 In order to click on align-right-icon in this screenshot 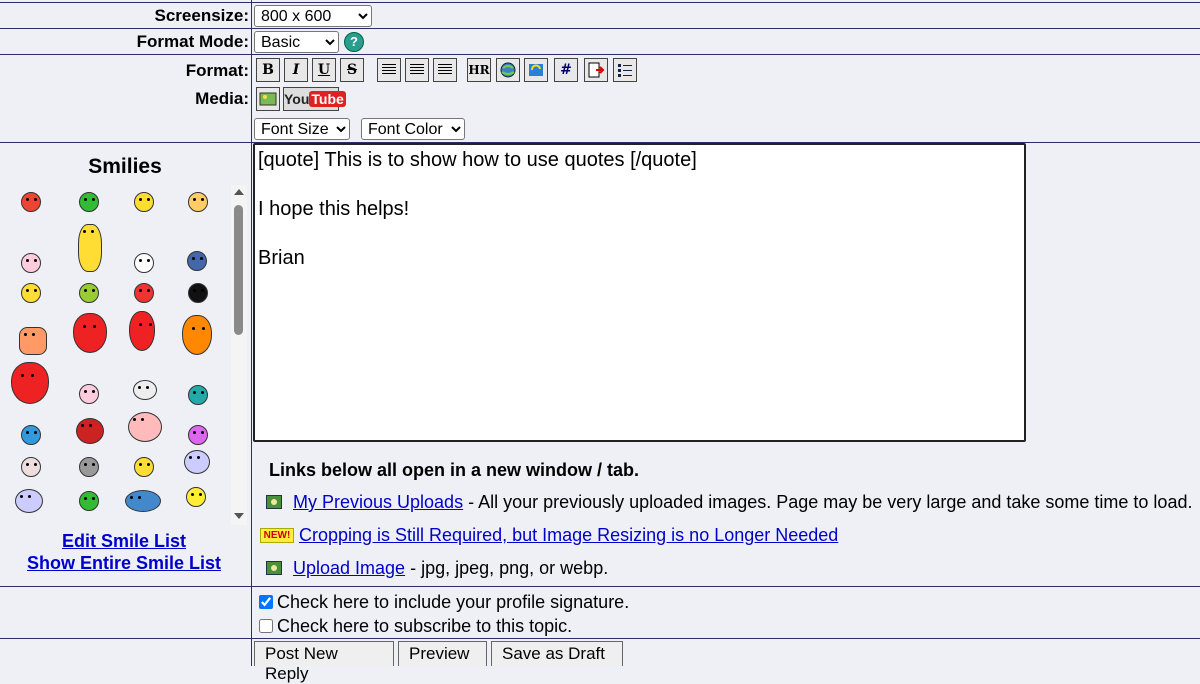, I will do `click(445, 70)`.